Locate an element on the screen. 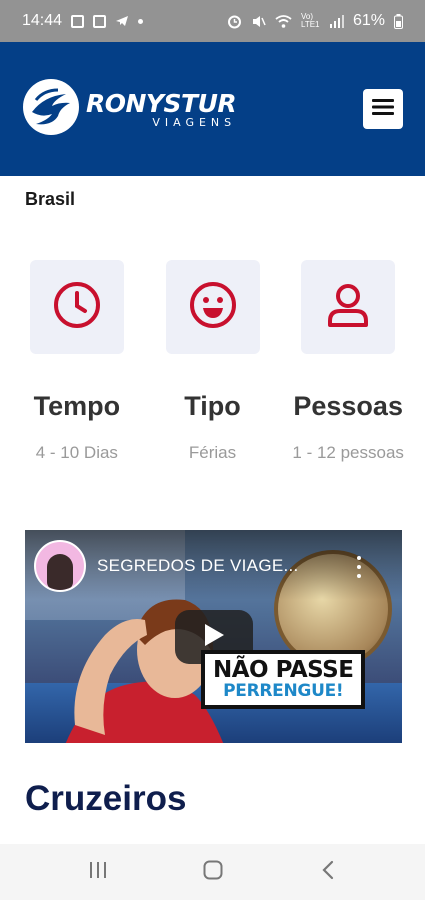 Image resolution: width=425 pixels, height=900 pixels. wifi-icon is located at coordinates (283, 21).